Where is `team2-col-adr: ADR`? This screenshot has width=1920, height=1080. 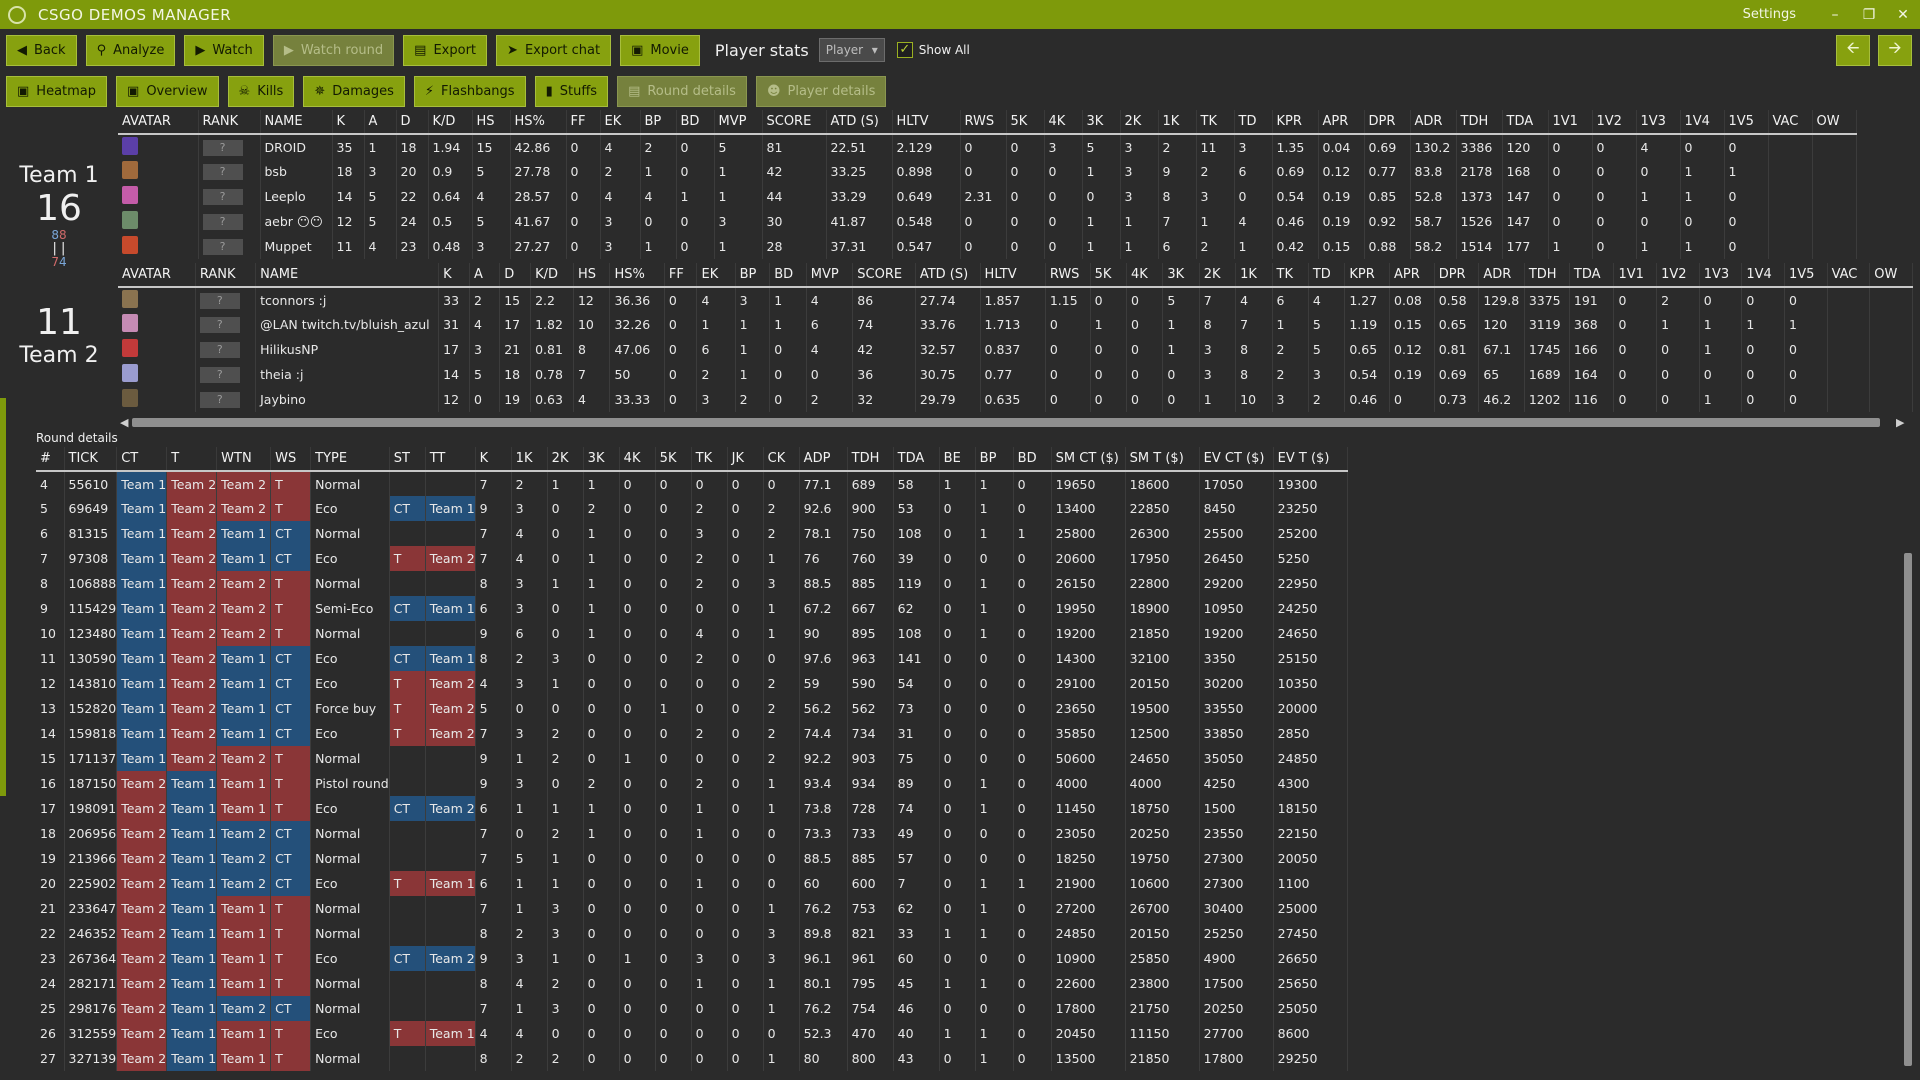 team2-col-adr: ADR is located at coordinates (1501, 275).